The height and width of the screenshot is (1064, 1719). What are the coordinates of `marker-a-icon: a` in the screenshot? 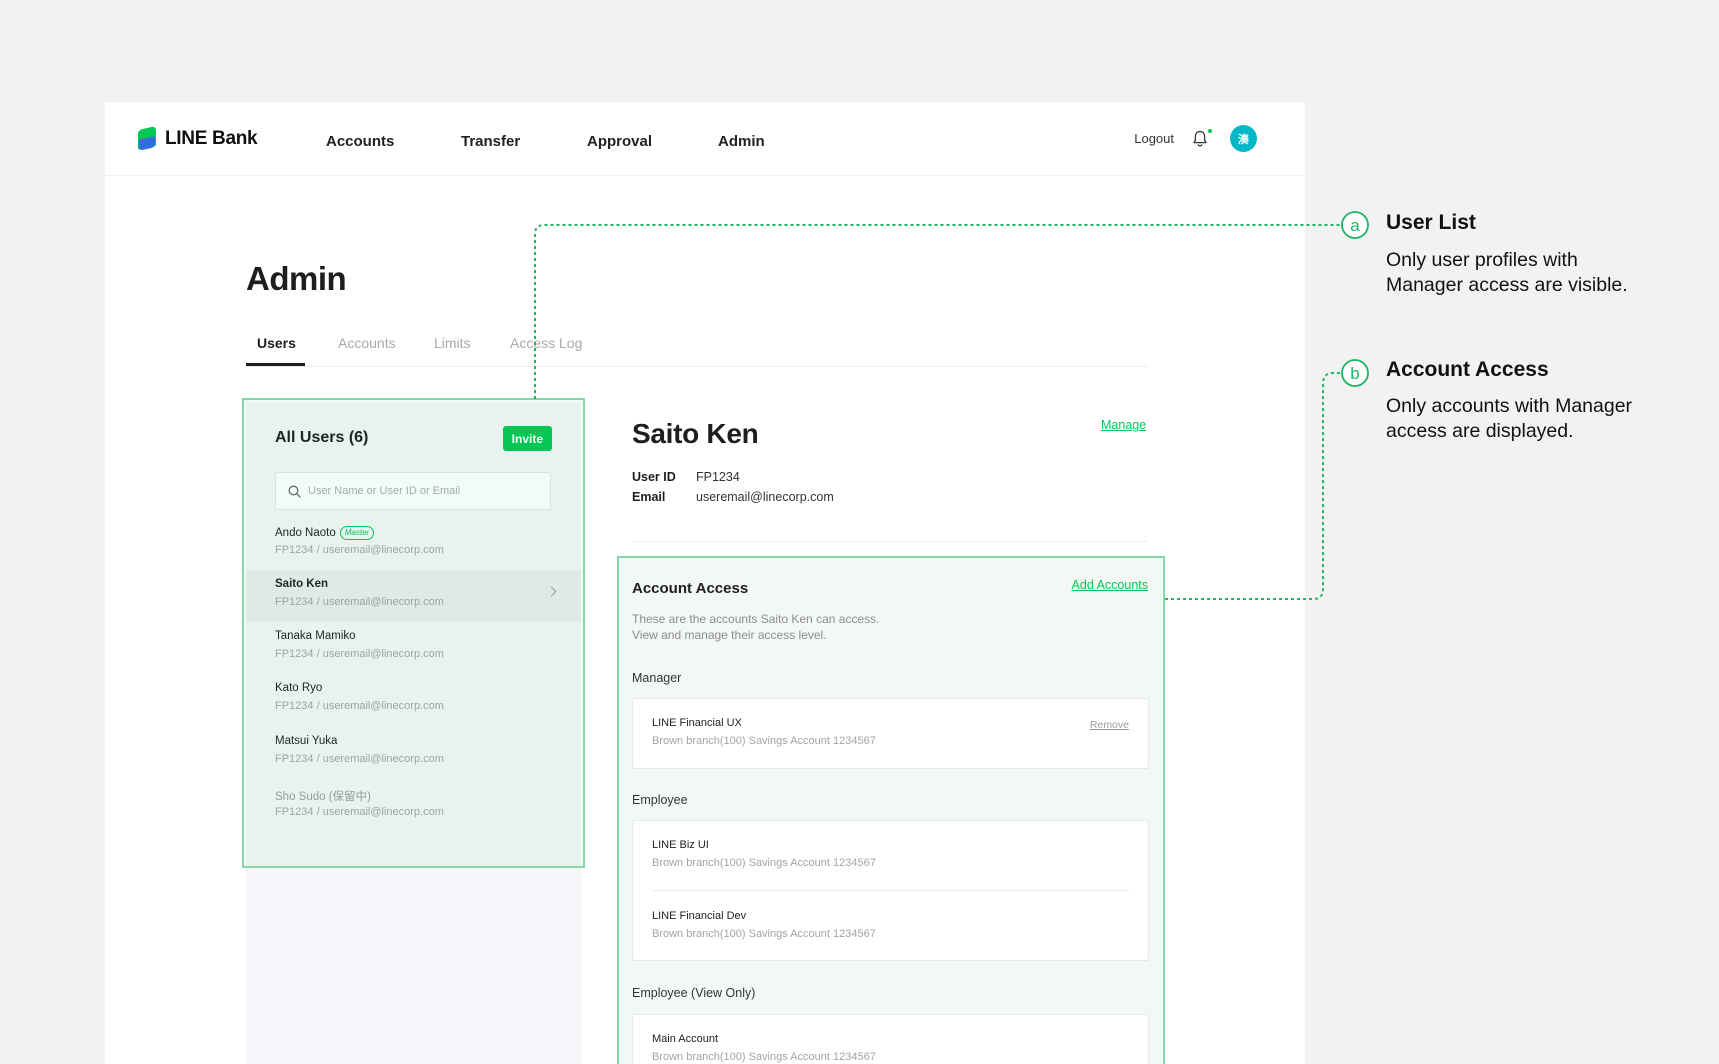 It's located at (1355, 225).